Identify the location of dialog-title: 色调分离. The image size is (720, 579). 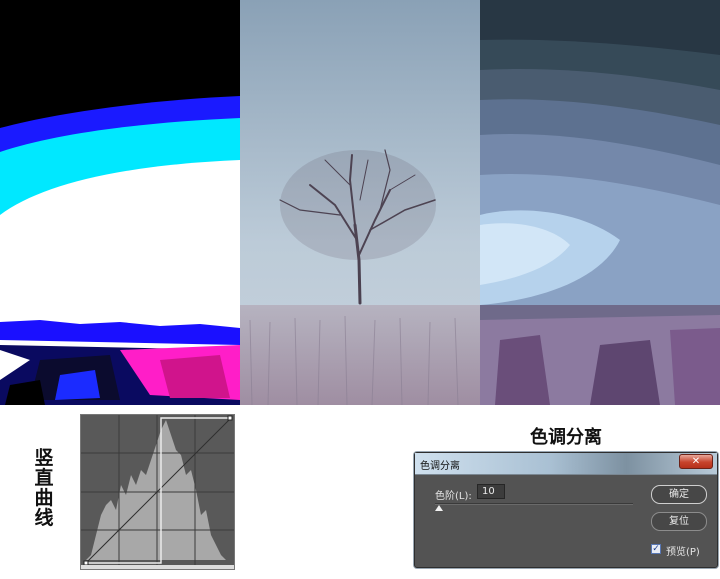
(440, 466).